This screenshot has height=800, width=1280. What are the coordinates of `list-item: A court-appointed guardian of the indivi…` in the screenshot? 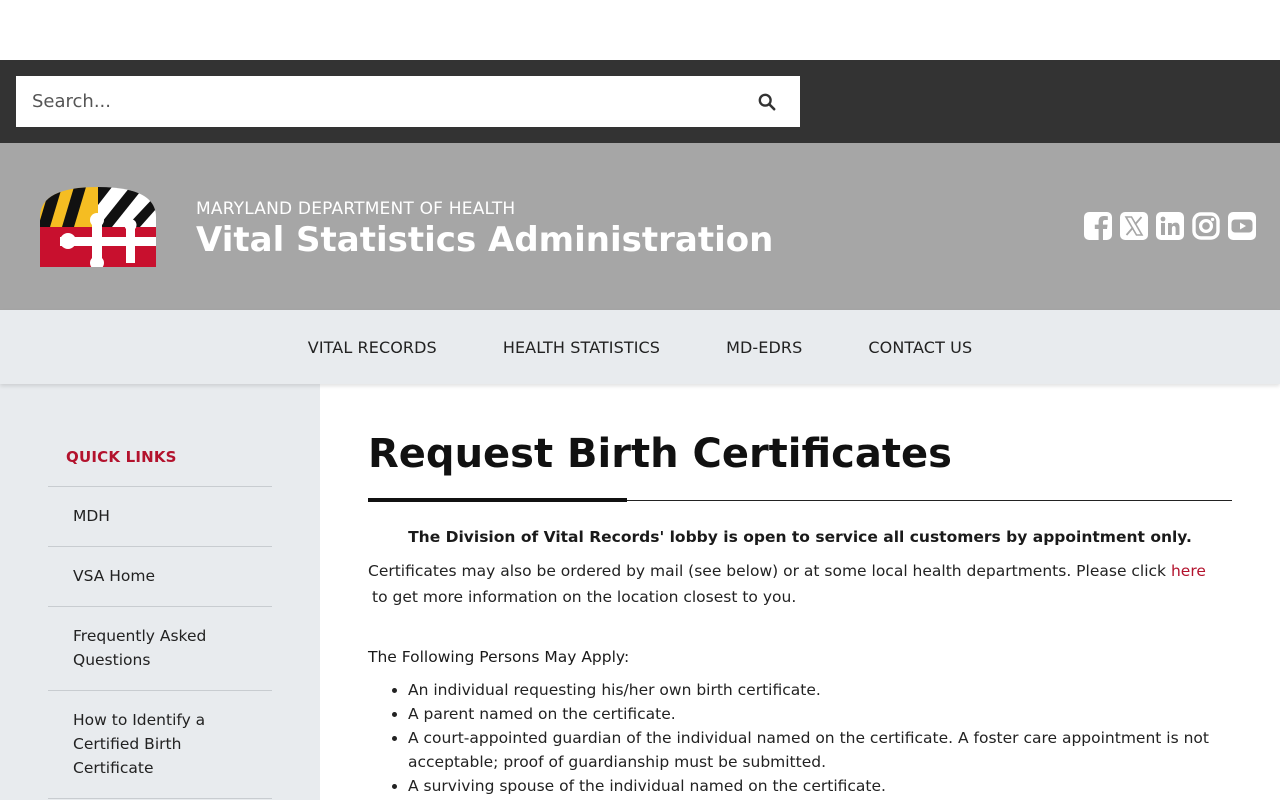 It's located at (820, 750).